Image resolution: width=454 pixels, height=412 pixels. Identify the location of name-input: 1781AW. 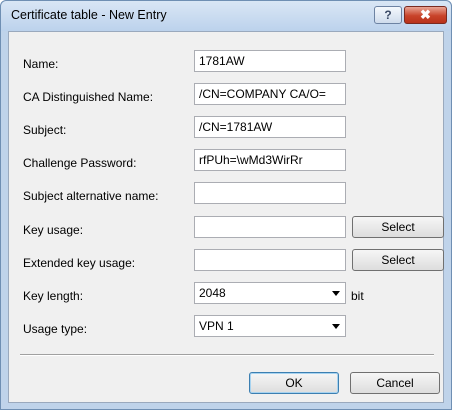
(270, 61).